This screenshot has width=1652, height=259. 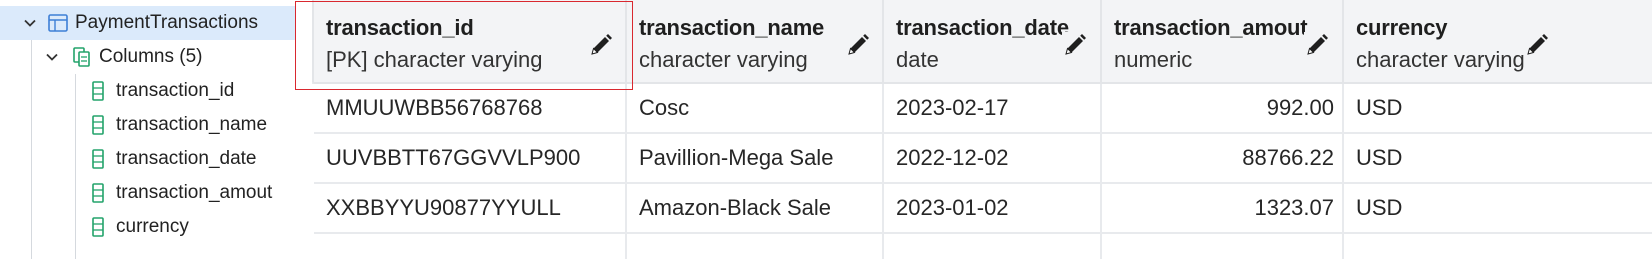 I want to click on column-header-name: transaction_id, so click(x=400, y=27).